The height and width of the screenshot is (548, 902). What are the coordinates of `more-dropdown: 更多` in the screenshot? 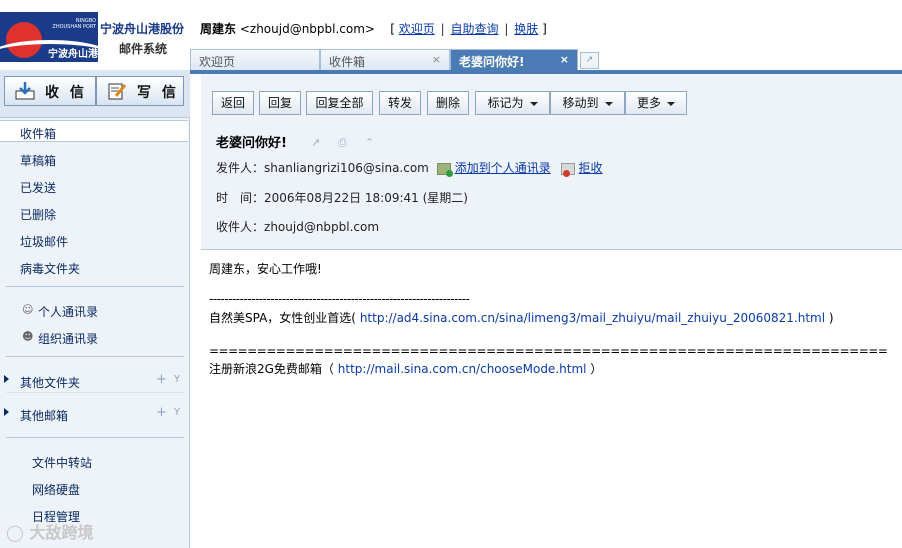 It's located at (656, 103).